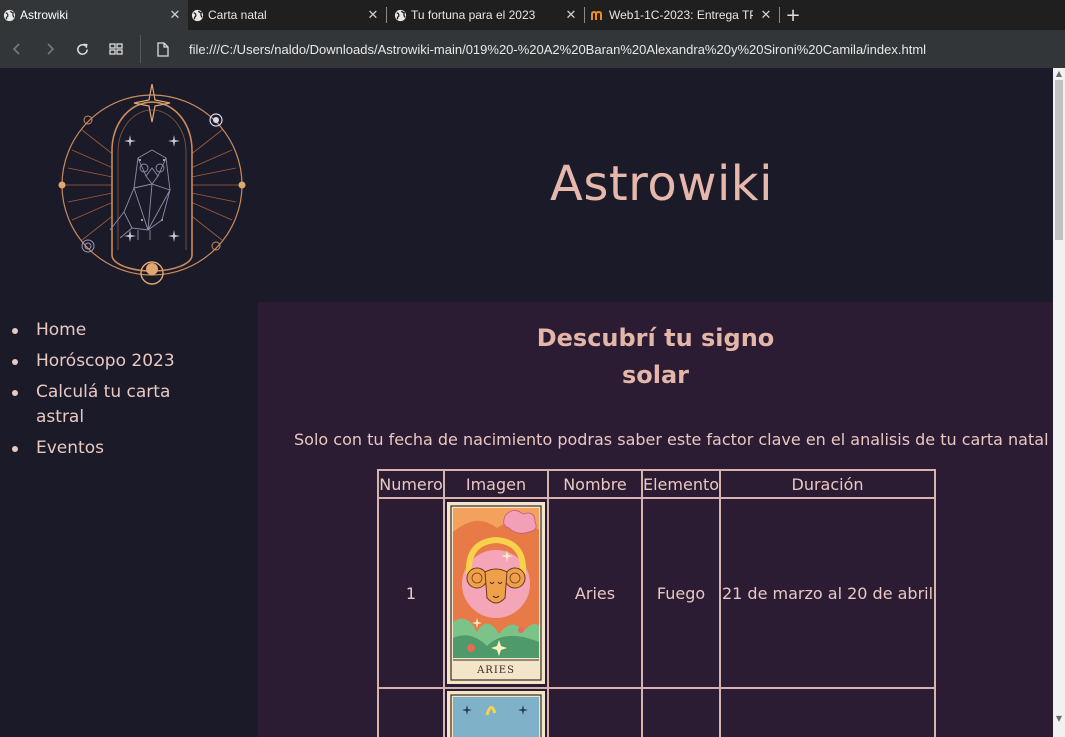 This screenshot has width=1065, height=737. Describe the element at coordinates (655, 357) in the screenshot. I see `section-heading: Descubrí tu signo solar` at that location.